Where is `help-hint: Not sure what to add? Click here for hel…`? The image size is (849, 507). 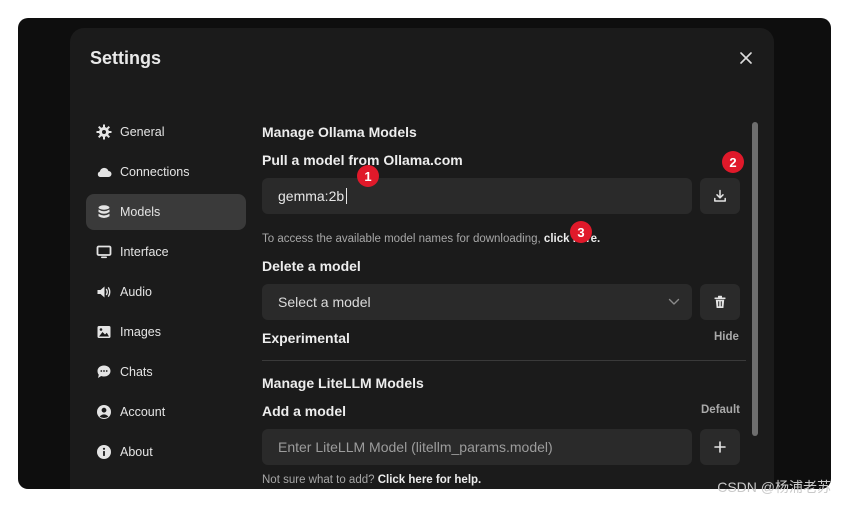 help-hint: Not sure what to add? Click here for hel… is located at coordinates (371, 480).